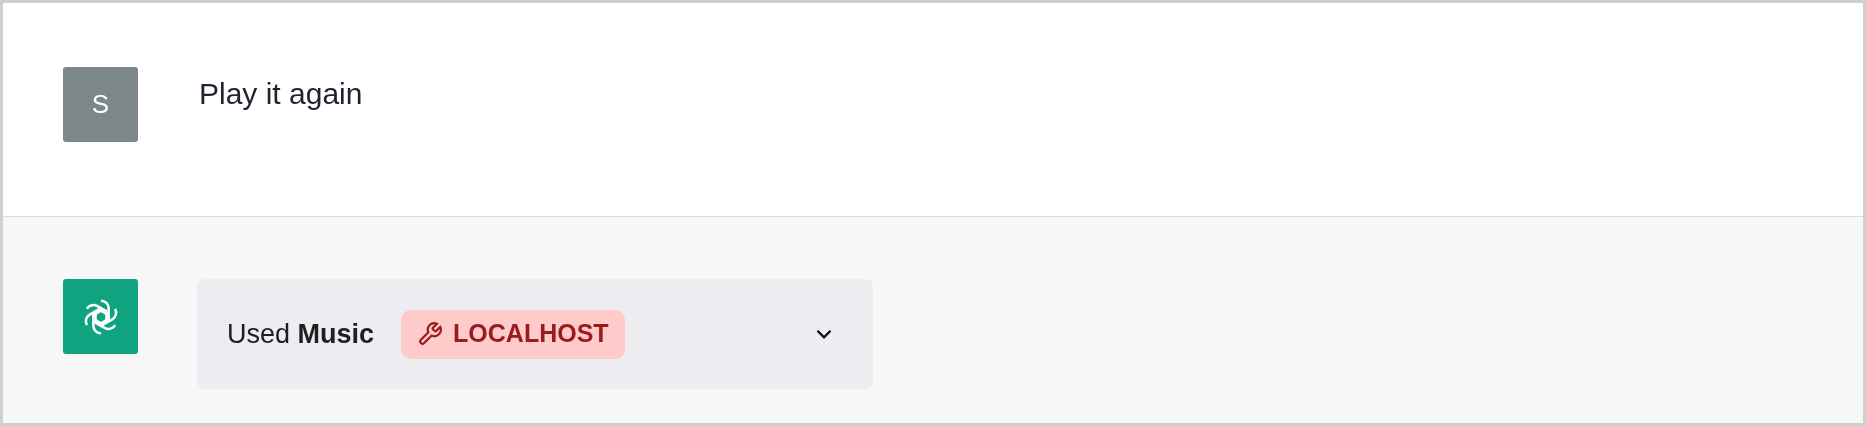 This screenshot has width=1866, height=426. What do you see at coordinates (100, 104) in the screenshot?
I see `user-avatar: S` at bounding box center [100, 104].